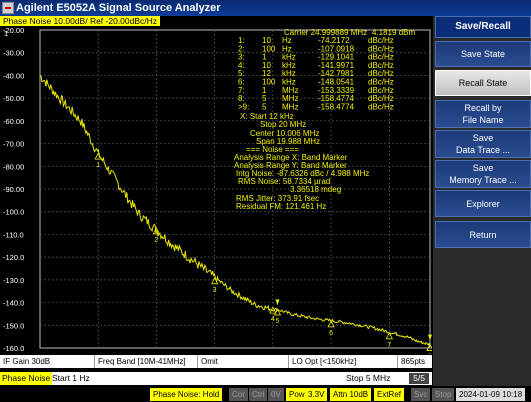 The width and height of the screenshot is (531, 402). What do you see at coordinates (290, 106) in the screenshot?
I see `marker-readout-9: MHz` at bounding box center [290, 106].